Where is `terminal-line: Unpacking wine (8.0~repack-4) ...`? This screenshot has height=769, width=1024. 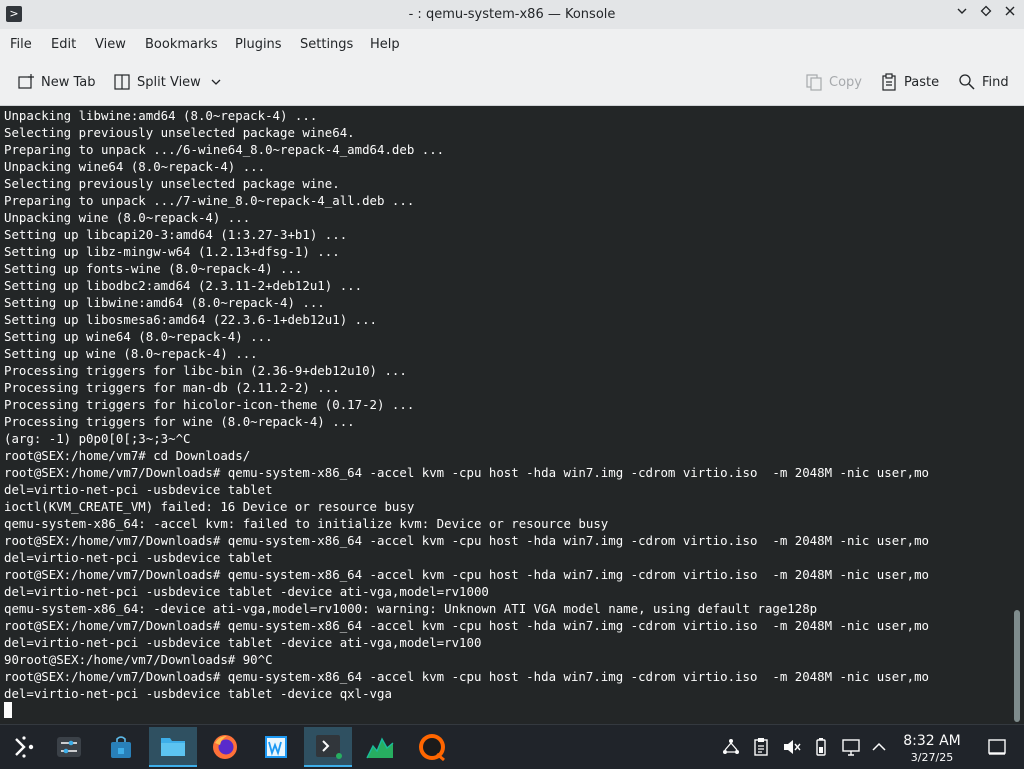 terminal-line: Unpacking wine (8.0~repack-4) ... is located at coordinates (127, 217).